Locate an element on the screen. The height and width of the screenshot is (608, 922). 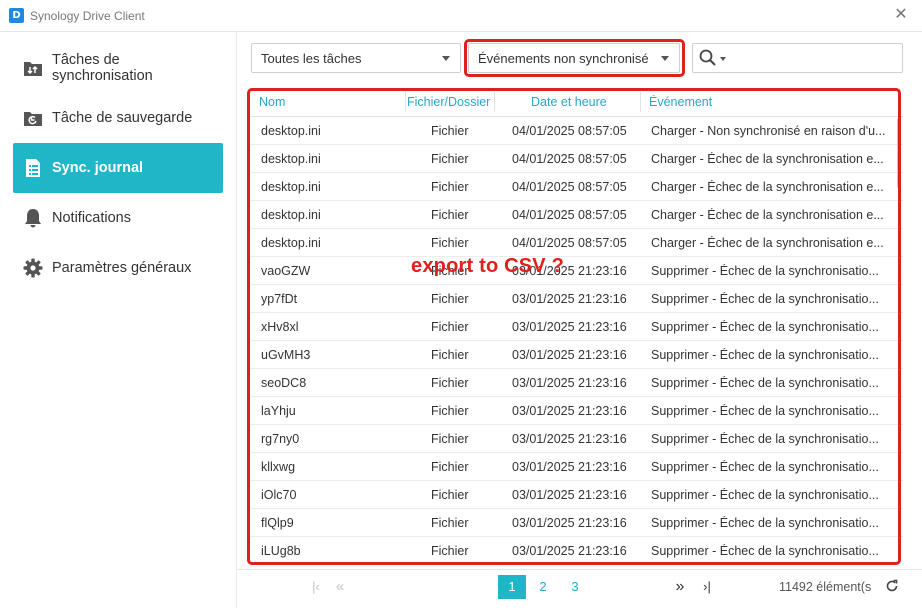
sidebar-item-sync-journal: Sync. journal is located at coordinates (118, 168).